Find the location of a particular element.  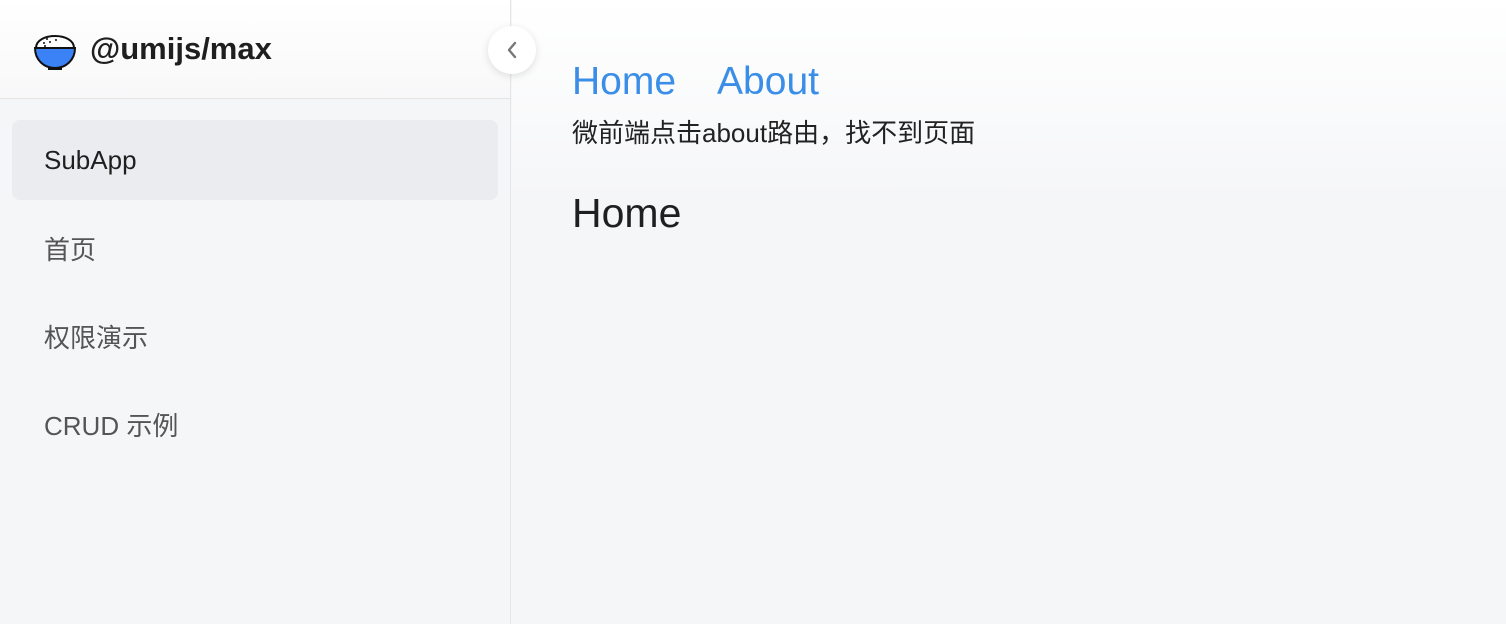

sidebar-item-access: 权限演示 is located at coordinates (255, 336).